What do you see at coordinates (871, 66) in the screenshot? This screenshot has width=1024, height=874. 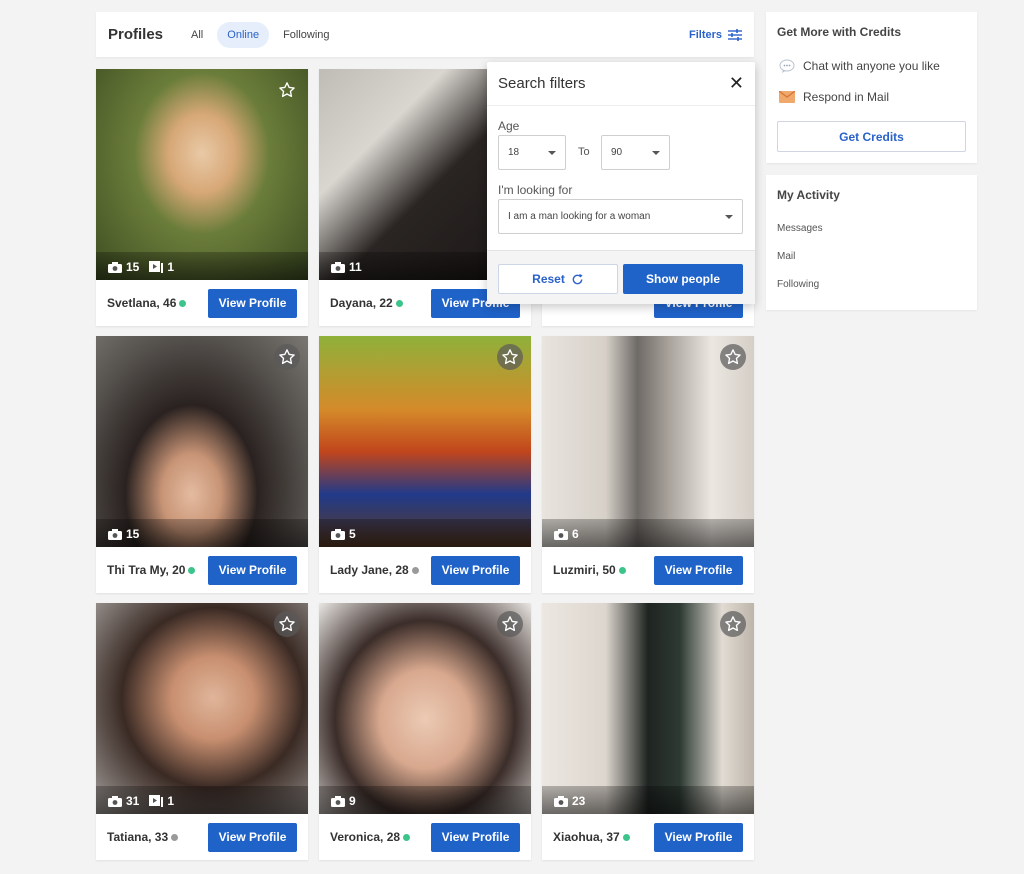 I see `credits-item-label: Chat with anyone you like` at bounding box center [871, 66].